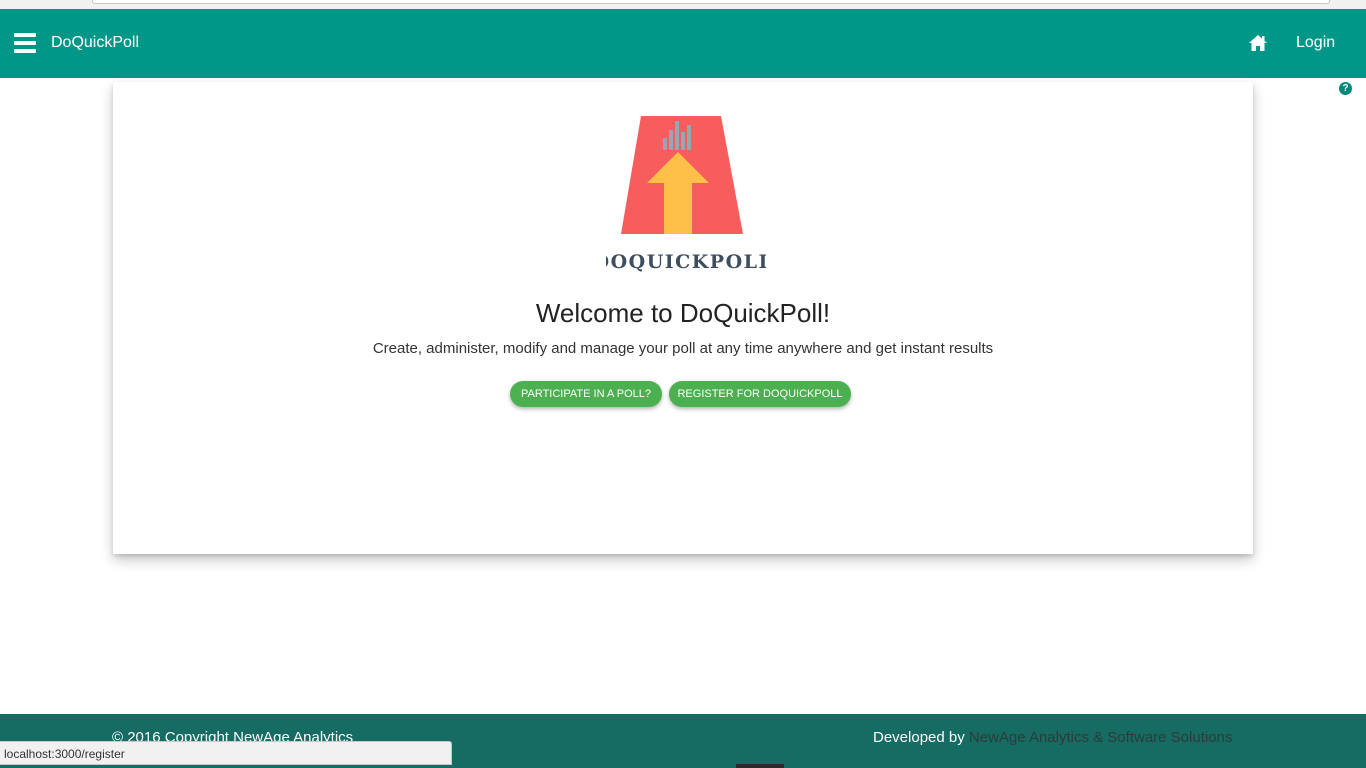  What do you see at coordinates (95, 43) in the screenshot?
I see `brand-link: DoQuickPoll` at bounding box center [95, 43].